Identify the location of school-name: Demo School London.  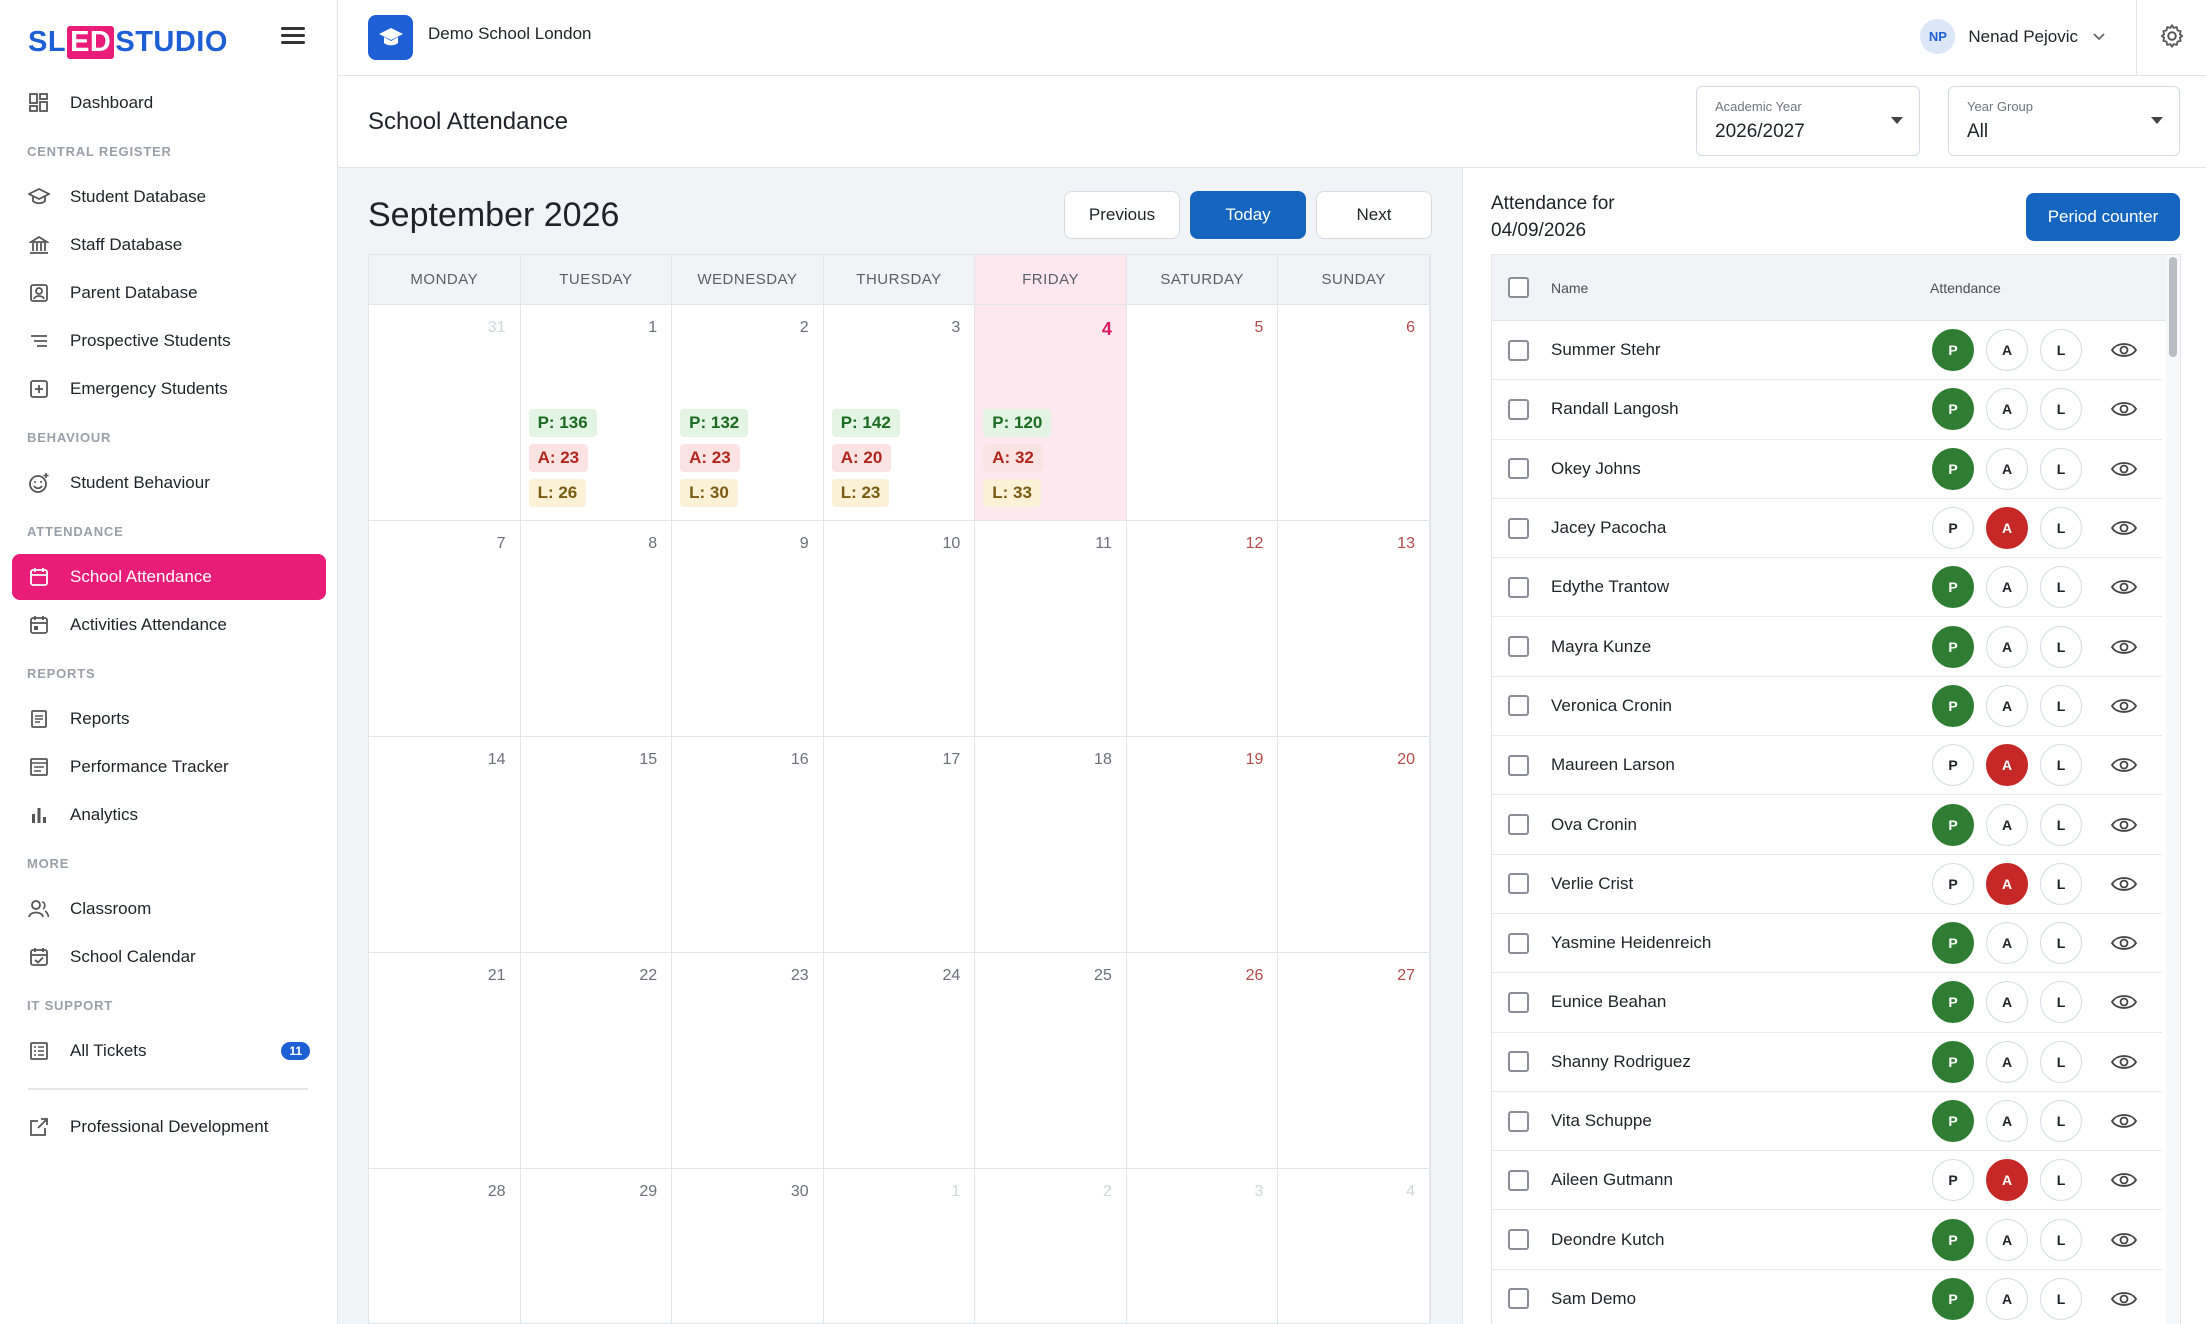
(510, 34).